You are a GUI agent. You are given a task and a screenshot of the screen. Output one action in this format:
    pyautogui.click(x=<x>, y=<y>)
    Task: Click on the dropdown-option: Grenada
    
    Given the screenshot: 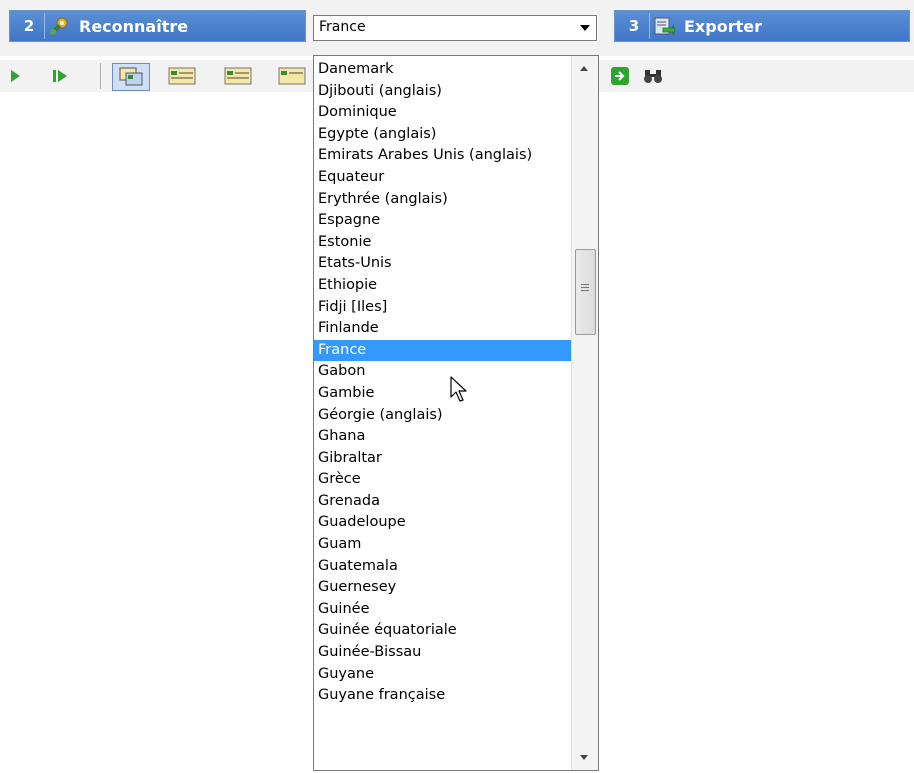 What is the action you would take?
    pyautogui.click(x=443, y=502)
    